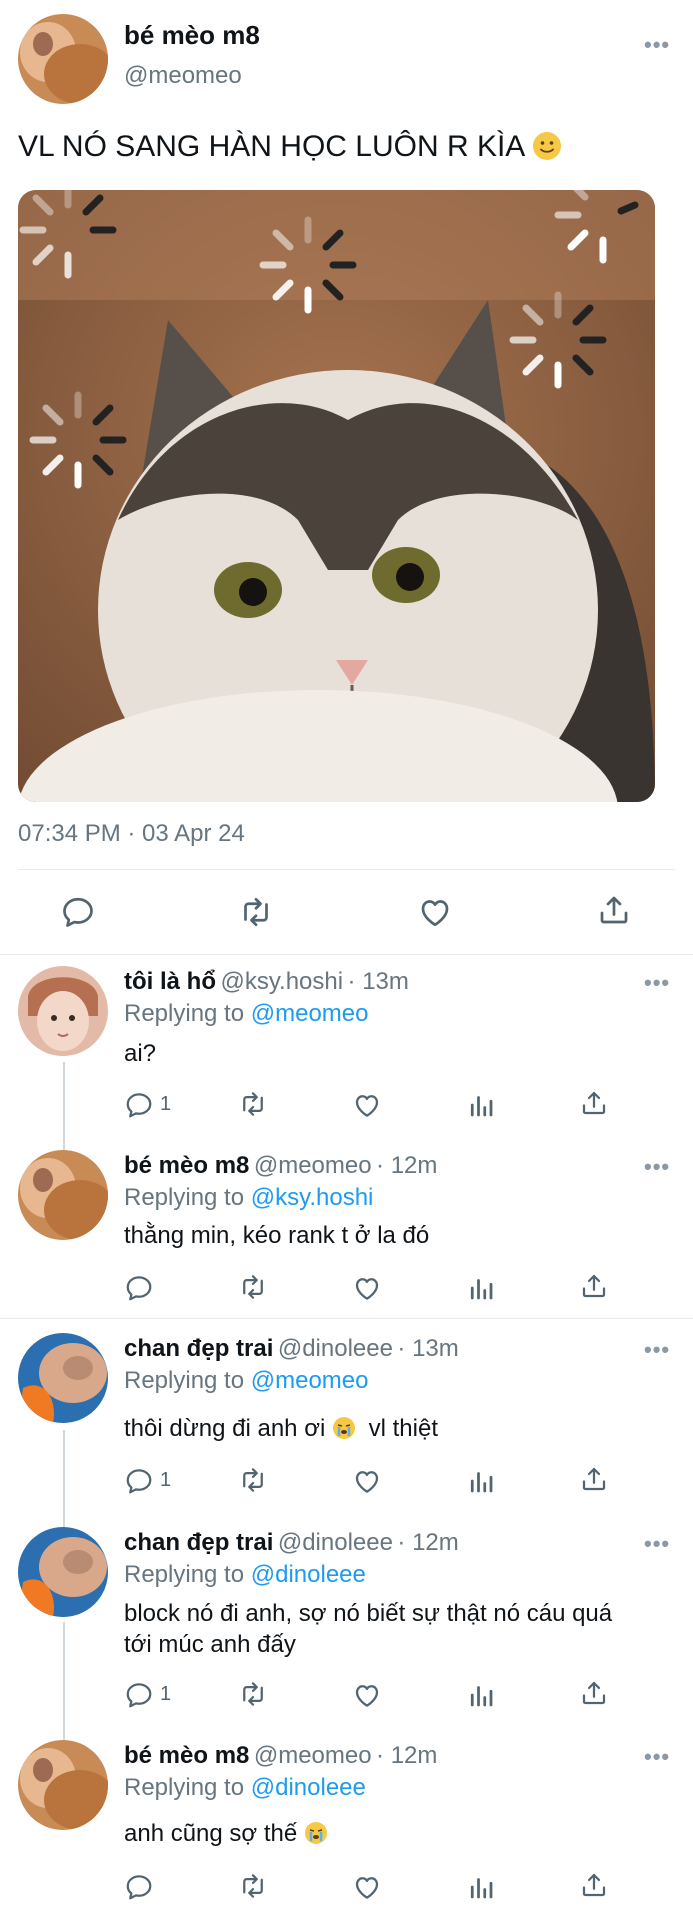  What do you see at coordinates (184, 1787) in the screenshot?
I see `reply-5-replying-prefix: Replying to` at bounding box center [184, 1787].